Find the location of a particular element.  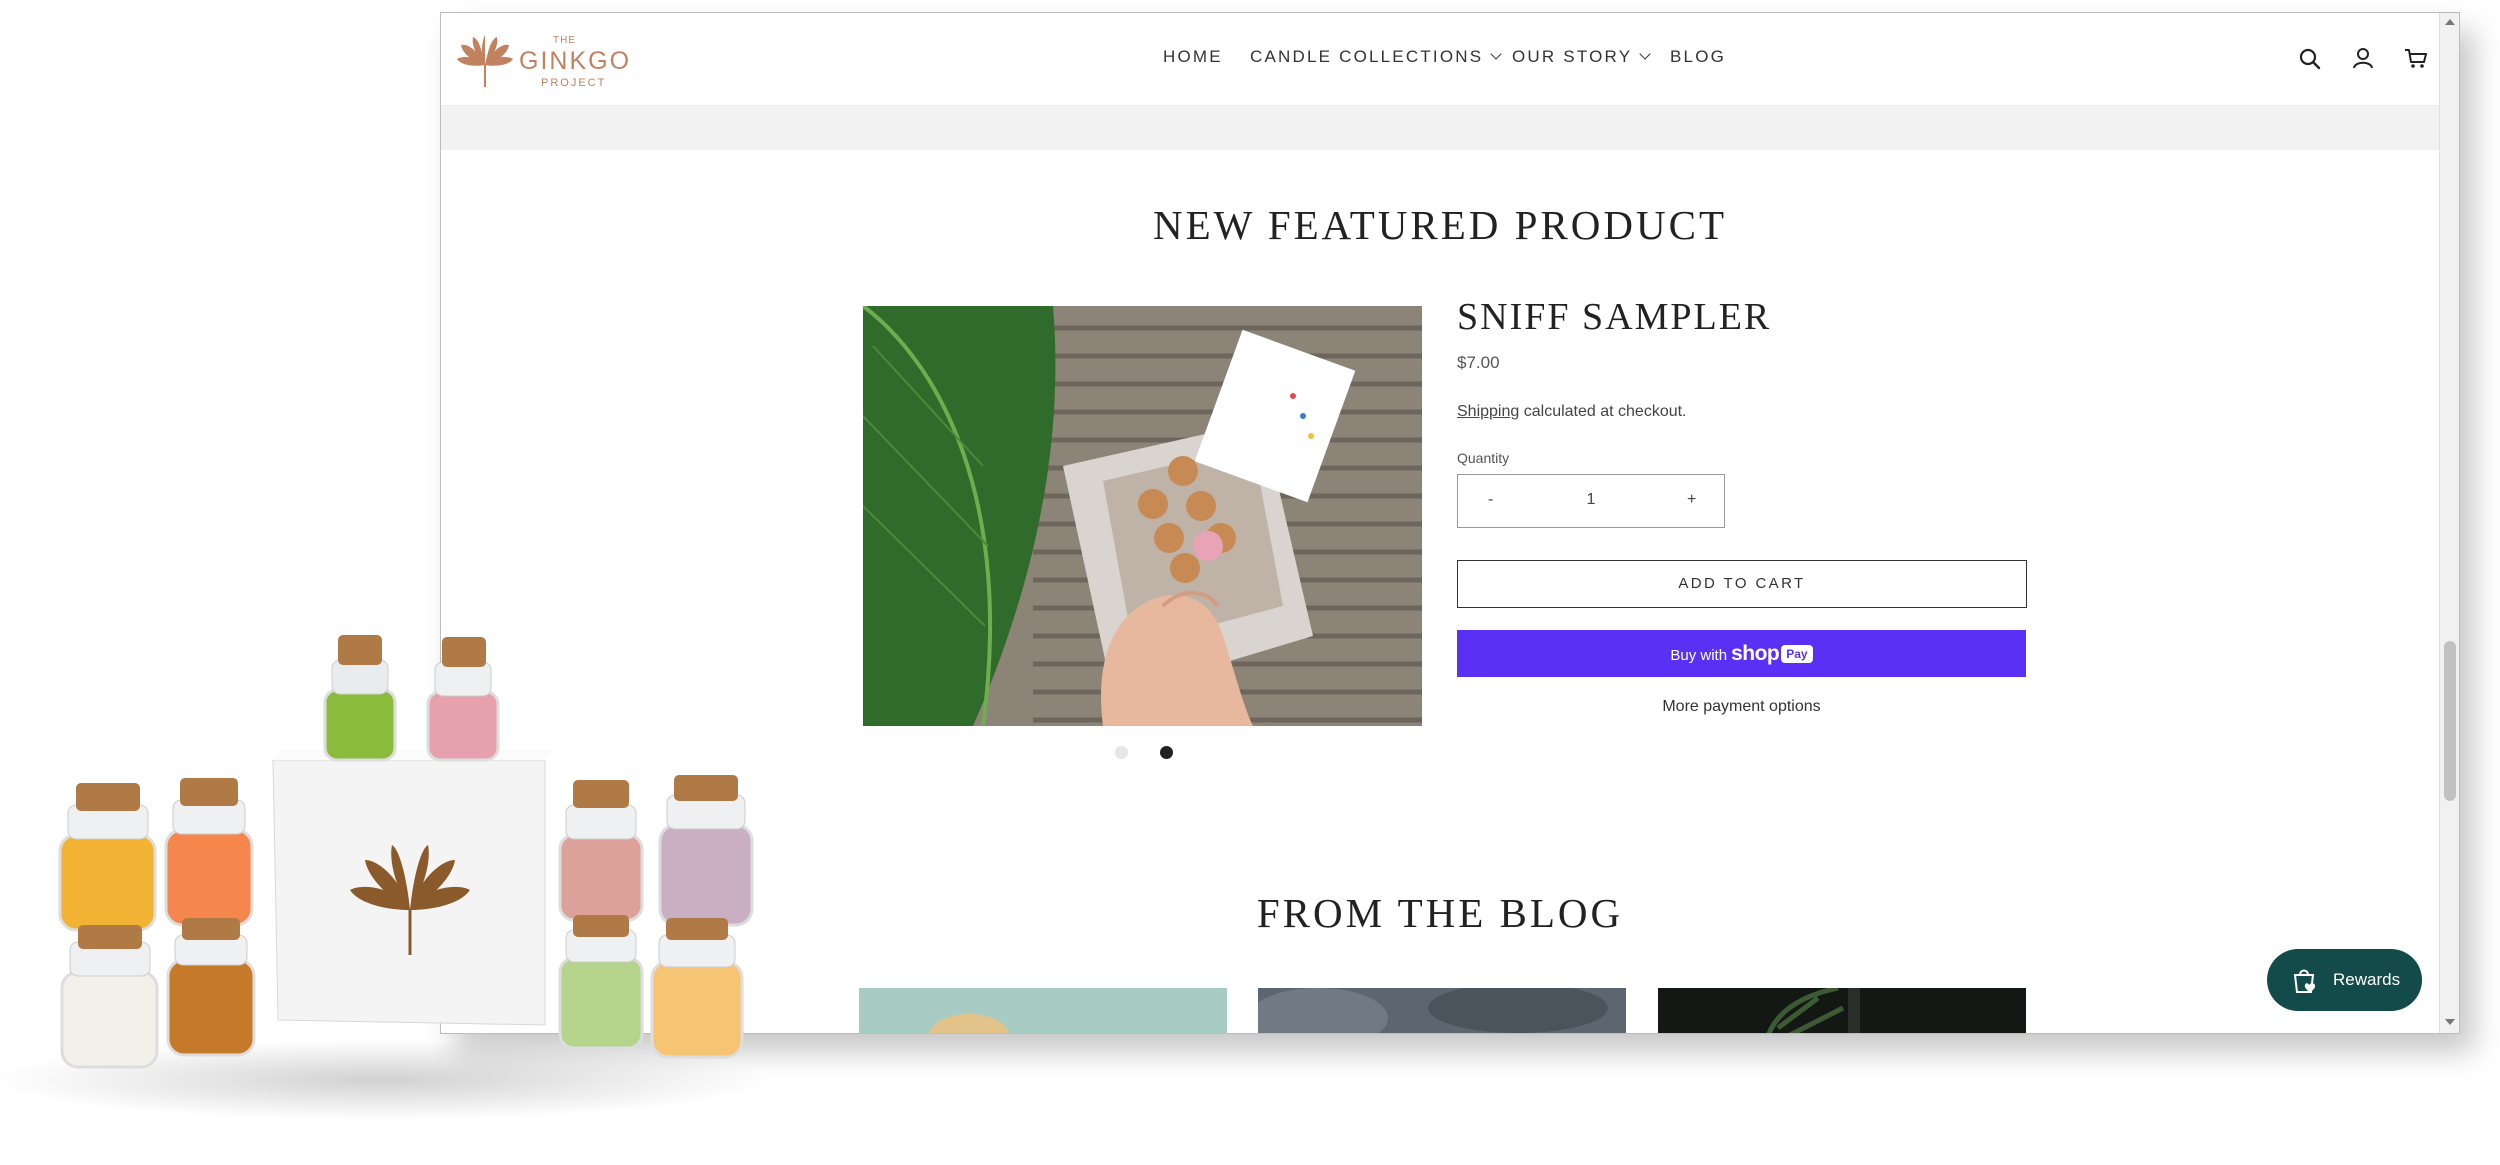

product-image is located at coordinates (1142, 516).